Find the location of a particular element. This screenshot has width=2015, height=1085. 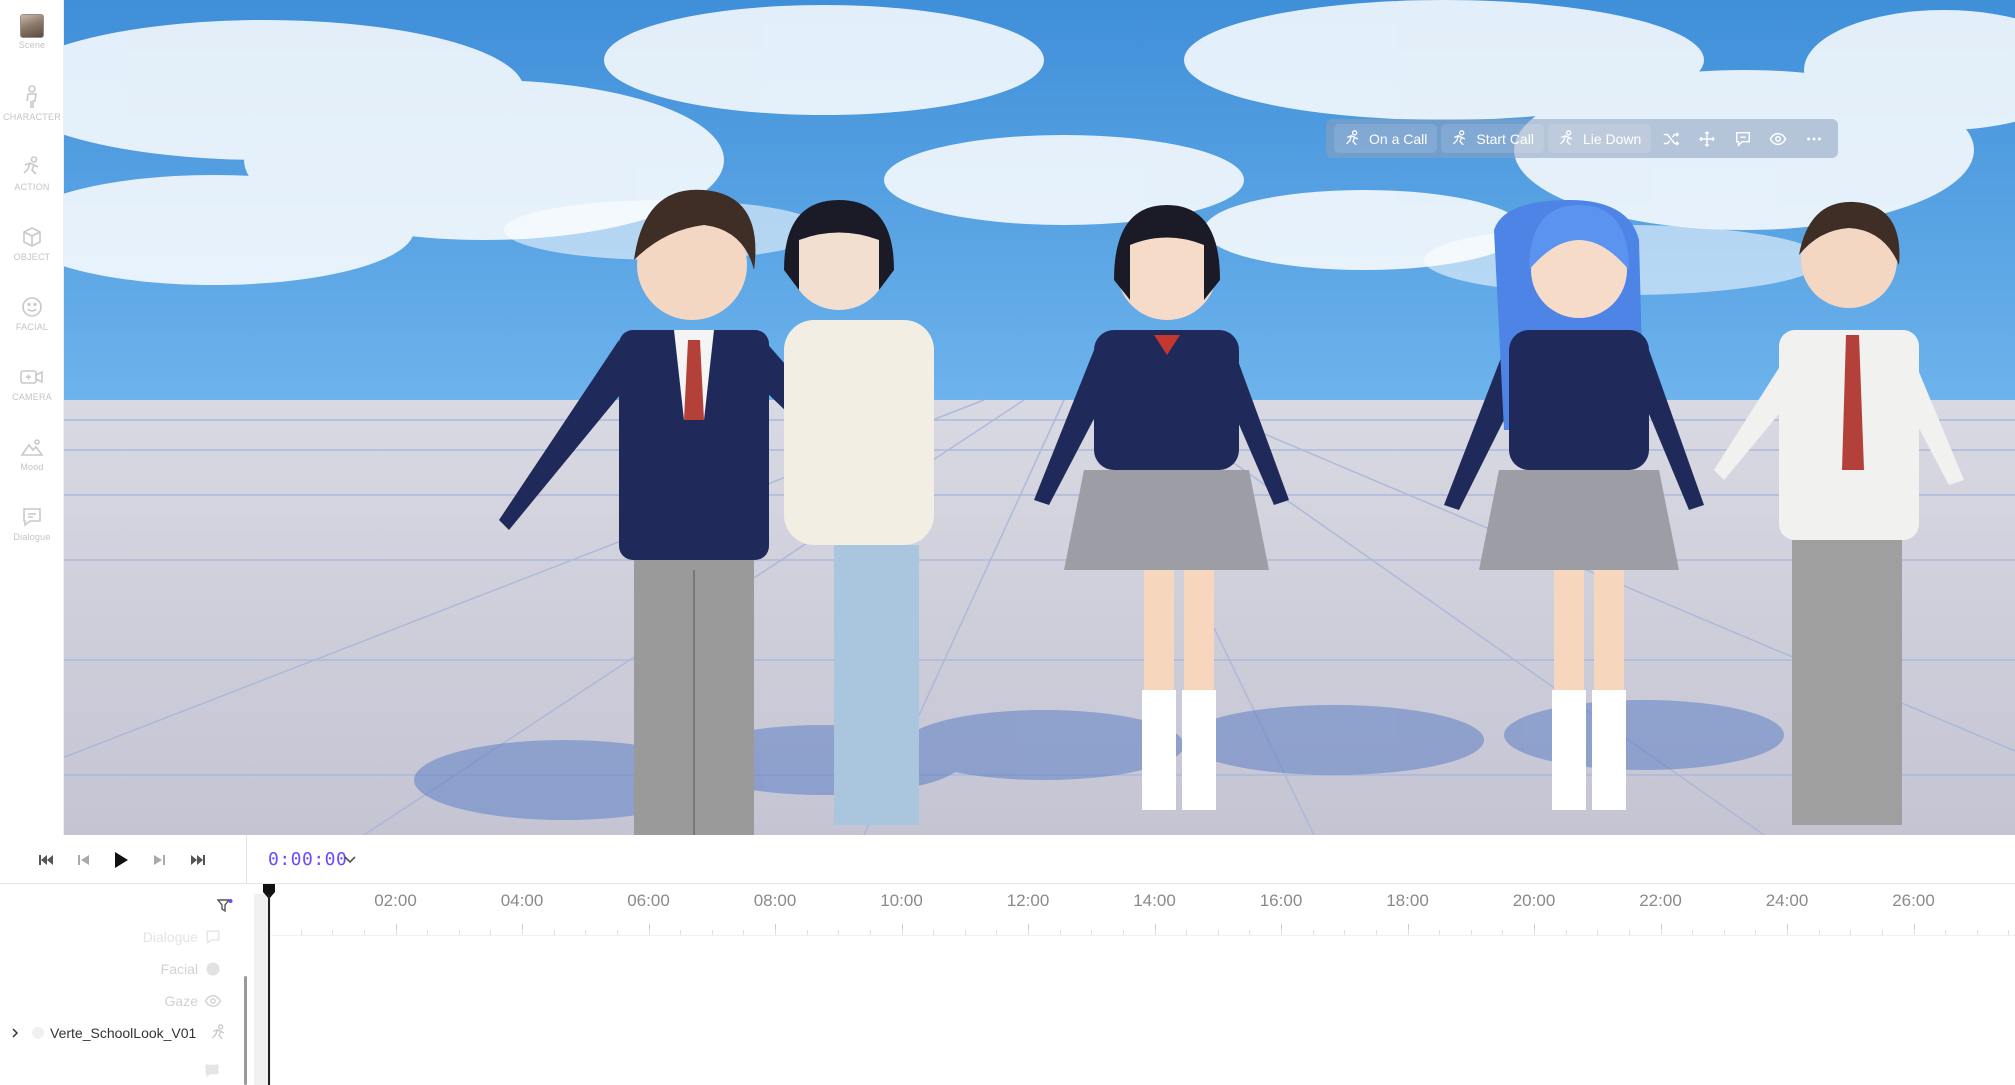

visibility-button is located at coordinates (1779, 138).